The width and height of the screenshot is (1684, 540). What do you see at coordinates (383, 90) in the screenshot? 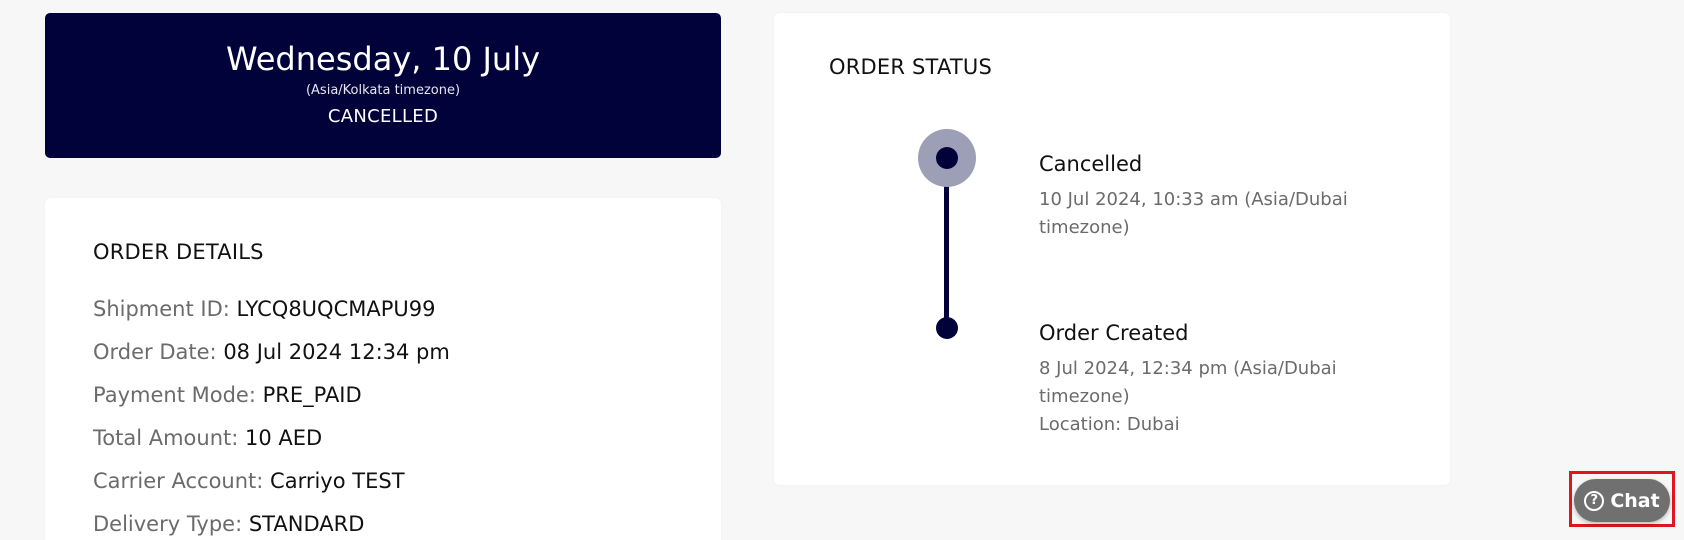
I see `banner-timezone: (Asia/Kolkata timezone)` at bounding box center [383, 90].